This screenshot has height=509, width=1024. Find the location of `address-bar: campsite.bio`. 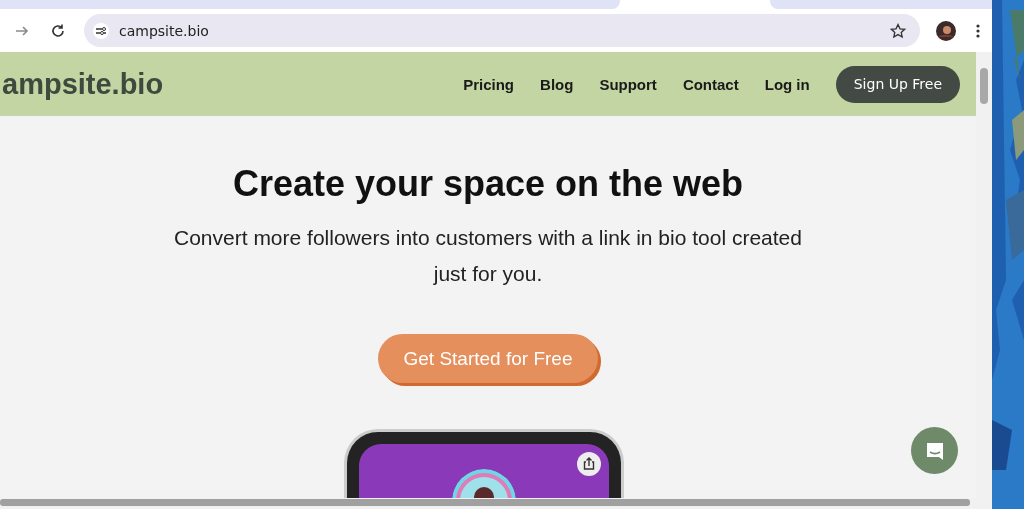

address-bar: campsite.bio is located at coordinates (502, 30).